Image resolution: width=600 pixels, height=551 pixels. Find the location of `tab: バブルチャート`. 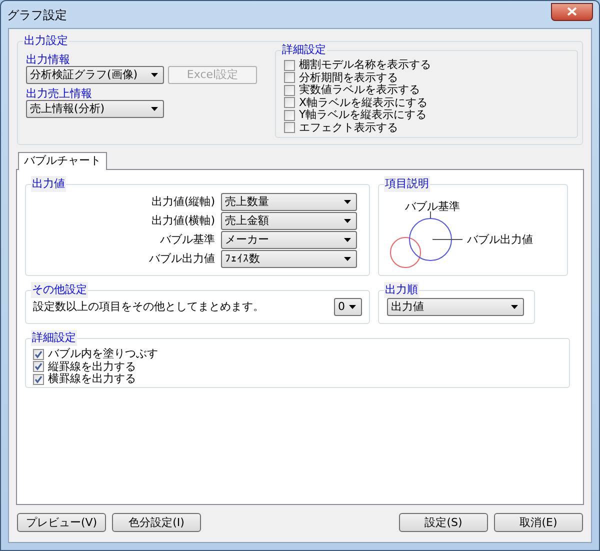

tab: バブルチャート is located at coordinates (62, 161).